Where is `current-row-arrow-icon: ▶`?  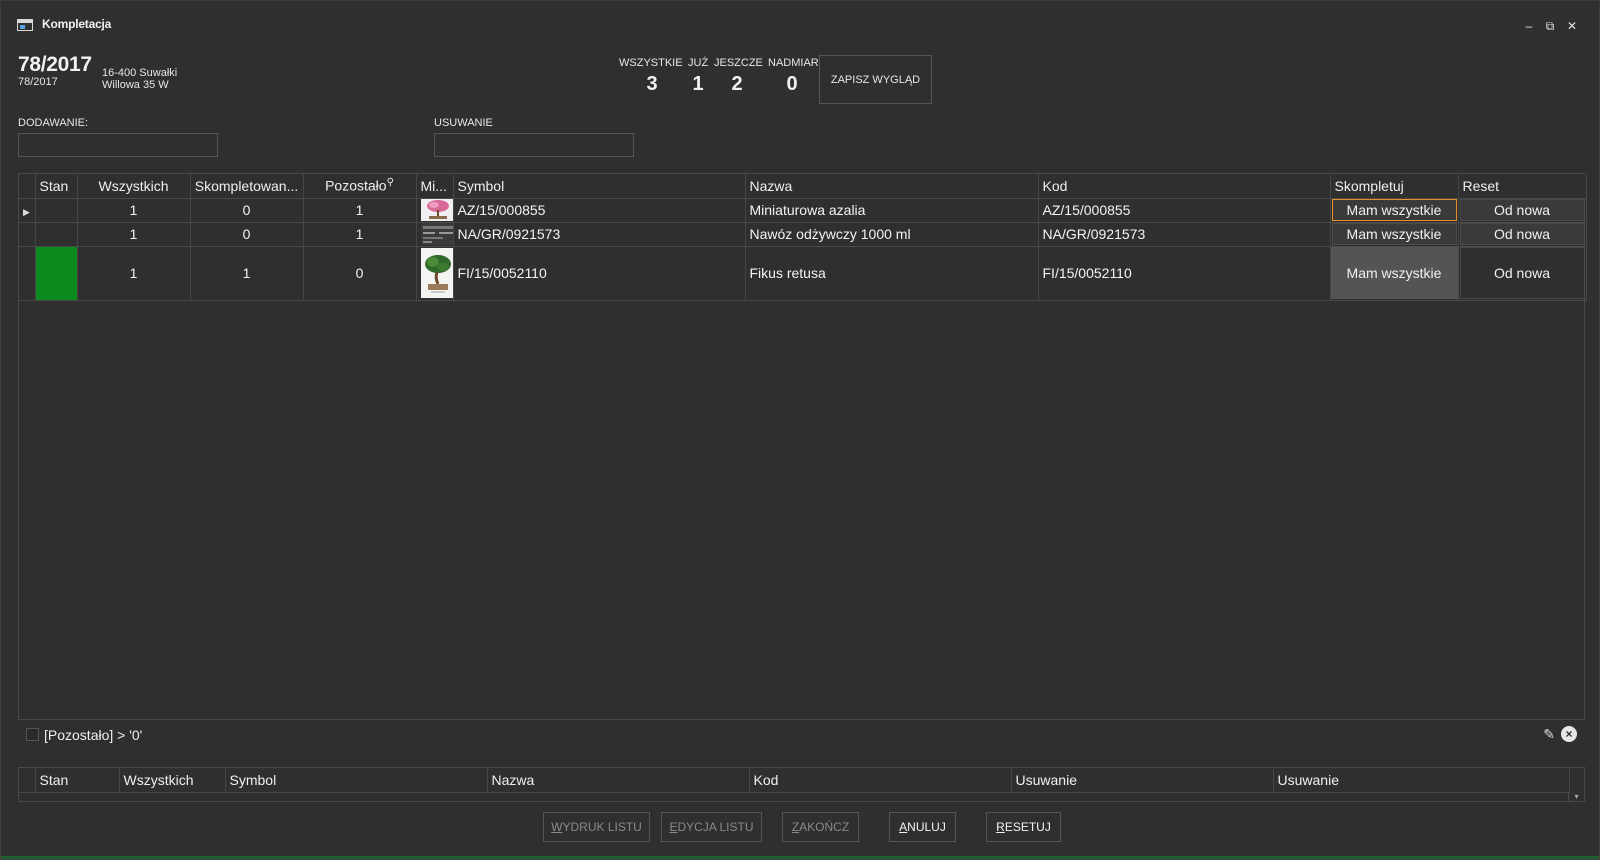
current-row-arrow-icon: ▶ is located at coordinates (26, 212).